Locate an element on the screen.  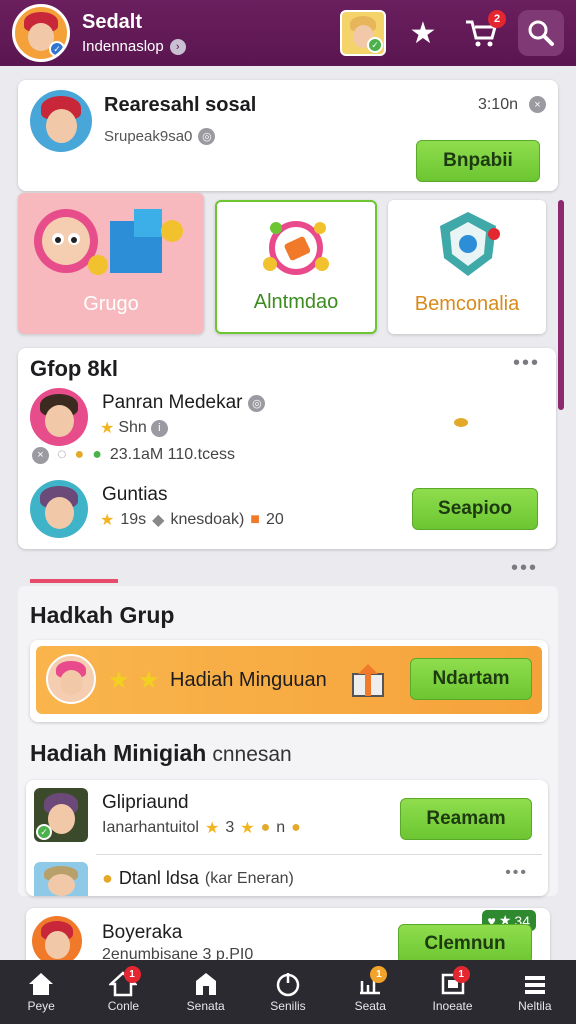
search-icon is located at coordinates (541, 33).